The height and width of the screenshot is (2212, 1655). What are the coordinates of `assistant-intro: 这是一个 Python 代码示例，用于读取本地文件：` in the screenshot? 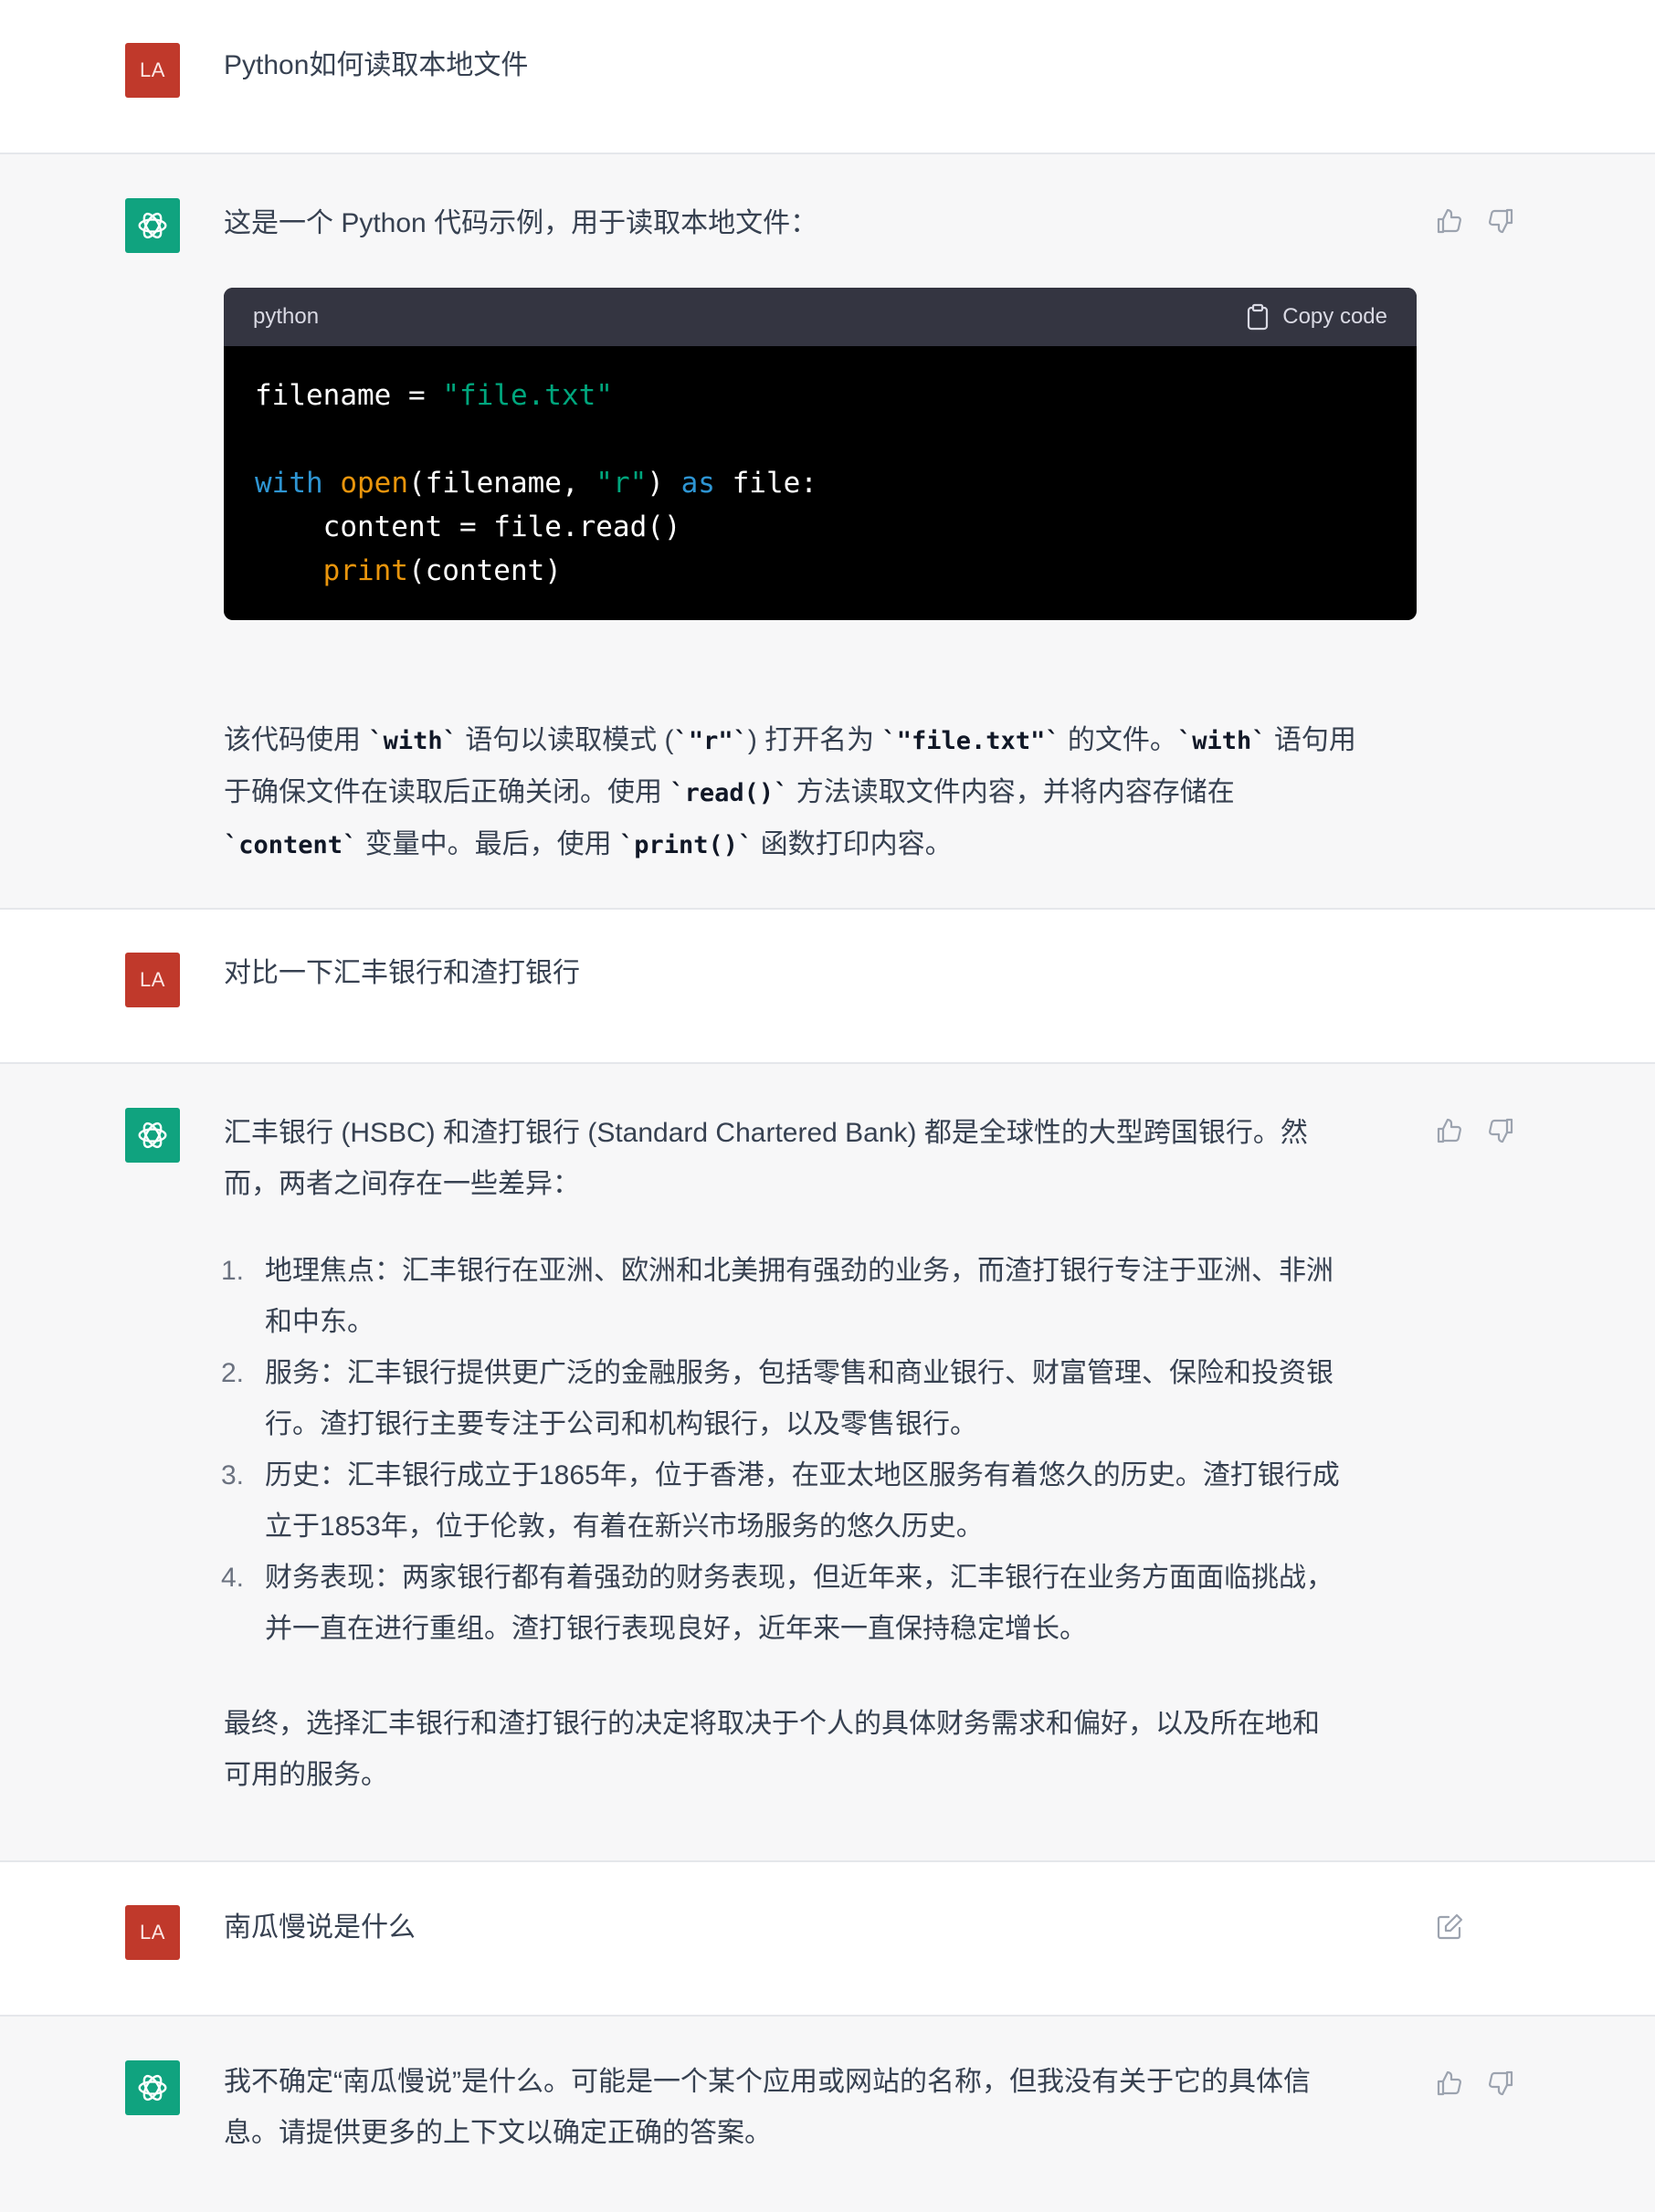 It's located at (521, 223).